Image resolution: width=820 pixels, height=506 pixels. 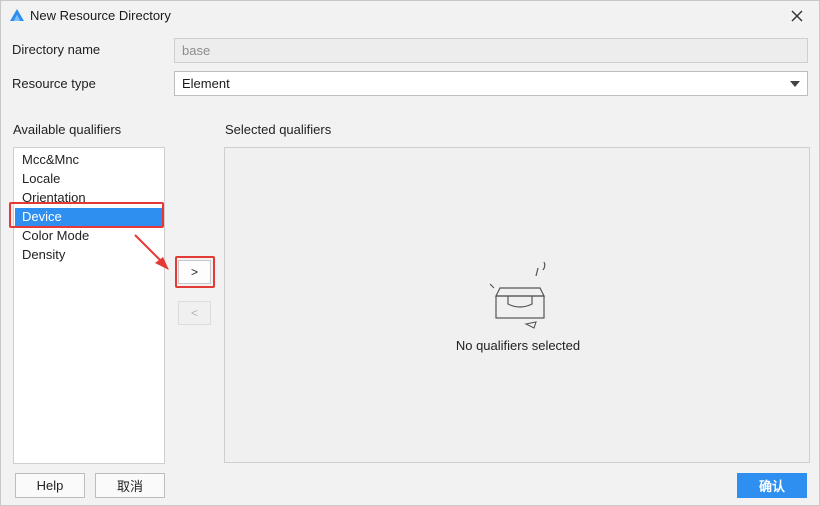 What do you see at coordinates (89, 179) in the screenshot?
I see `list-item-locale: Locale` at bounding box center [89, 179].